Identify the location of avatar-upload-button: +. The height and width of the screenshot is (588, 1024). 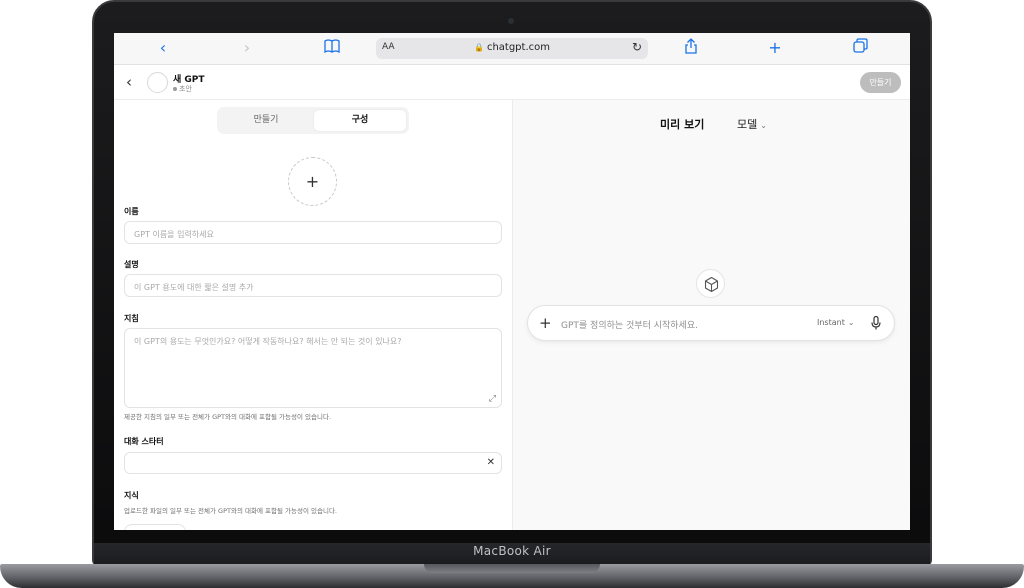
(312, 181).